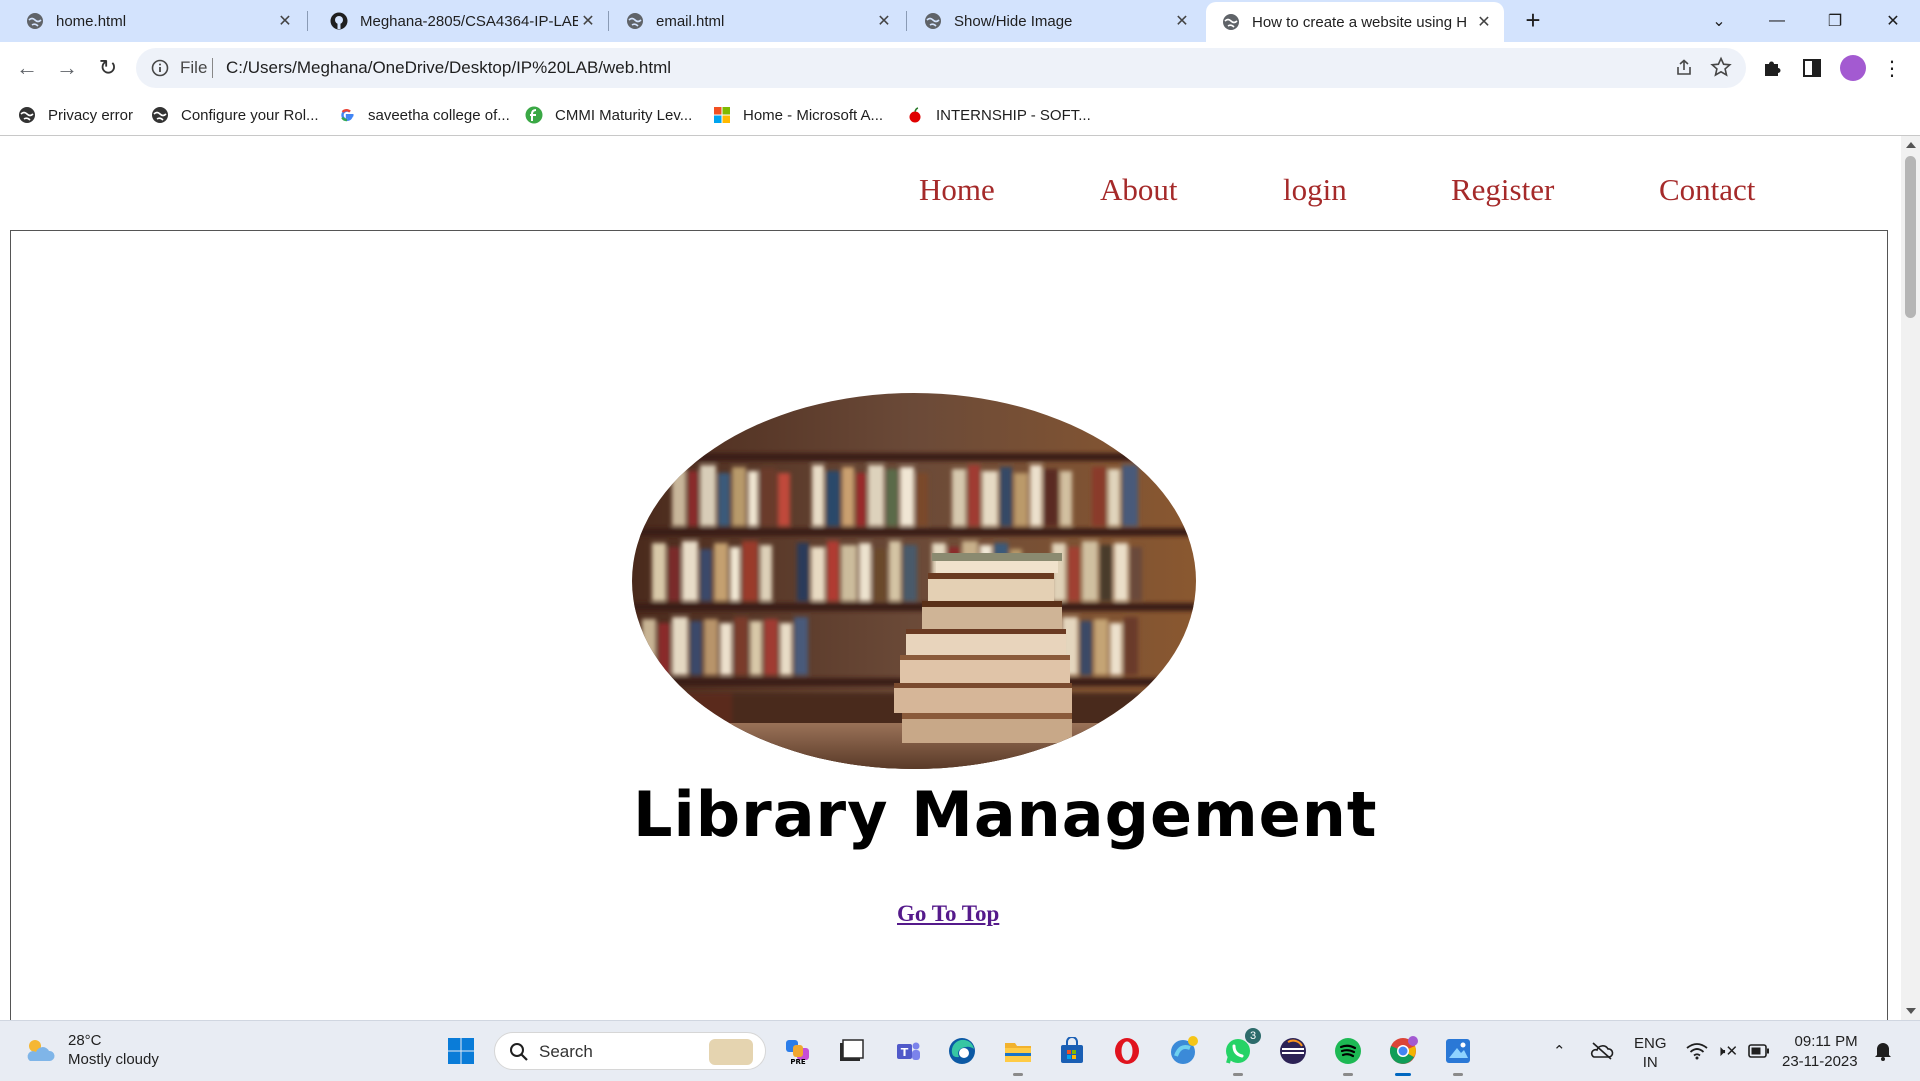  What do you see at coordinates (1005, 814) in the screenshot?
I see `page-title: Library Management` at bounding box center [1005, 814].